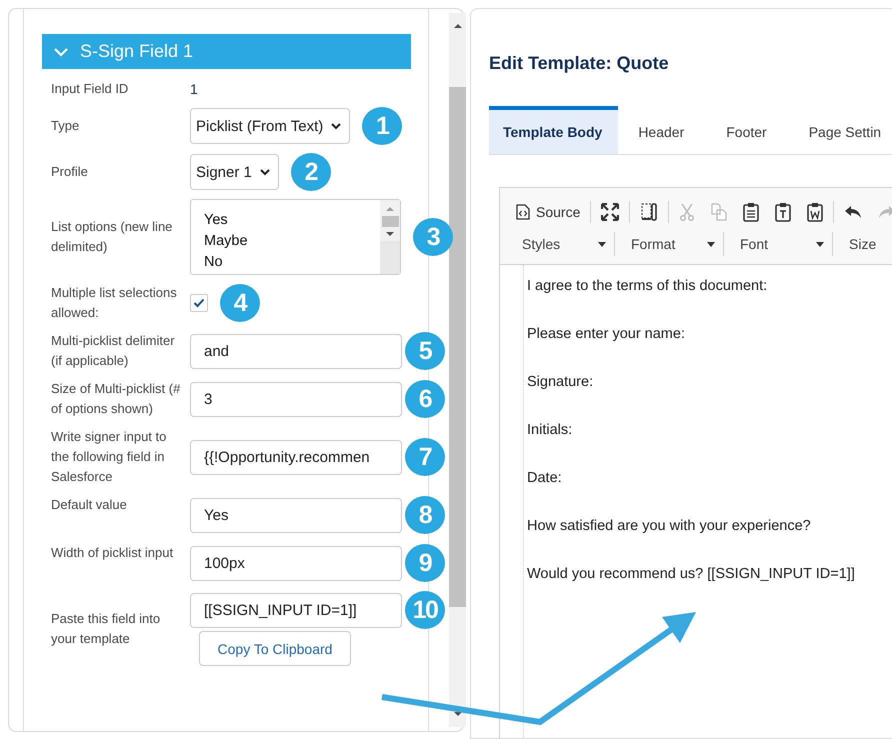 The height and width of the screenshot is (739, 892). Describe the element at coordinates (457, 370) in the screenshot. I see `scrollbar` at that location.